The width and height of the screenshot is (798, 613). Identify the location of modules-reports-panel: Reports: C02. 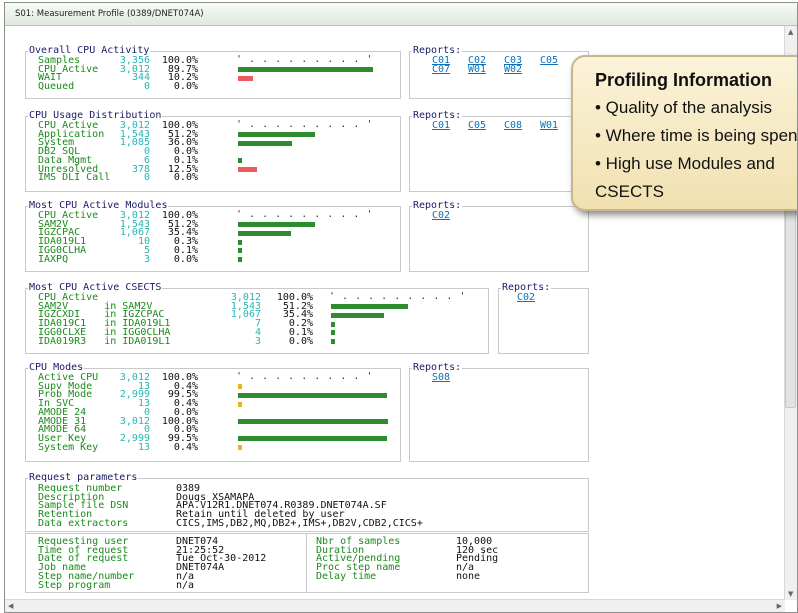
(499, 236).